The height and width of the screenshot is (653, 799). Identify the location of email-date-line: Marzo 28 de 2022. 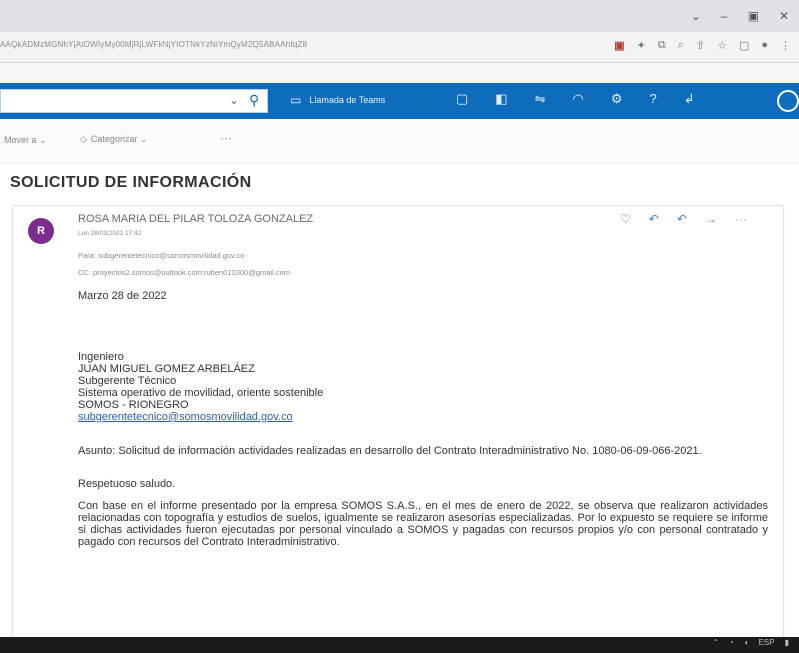
(122, 296).